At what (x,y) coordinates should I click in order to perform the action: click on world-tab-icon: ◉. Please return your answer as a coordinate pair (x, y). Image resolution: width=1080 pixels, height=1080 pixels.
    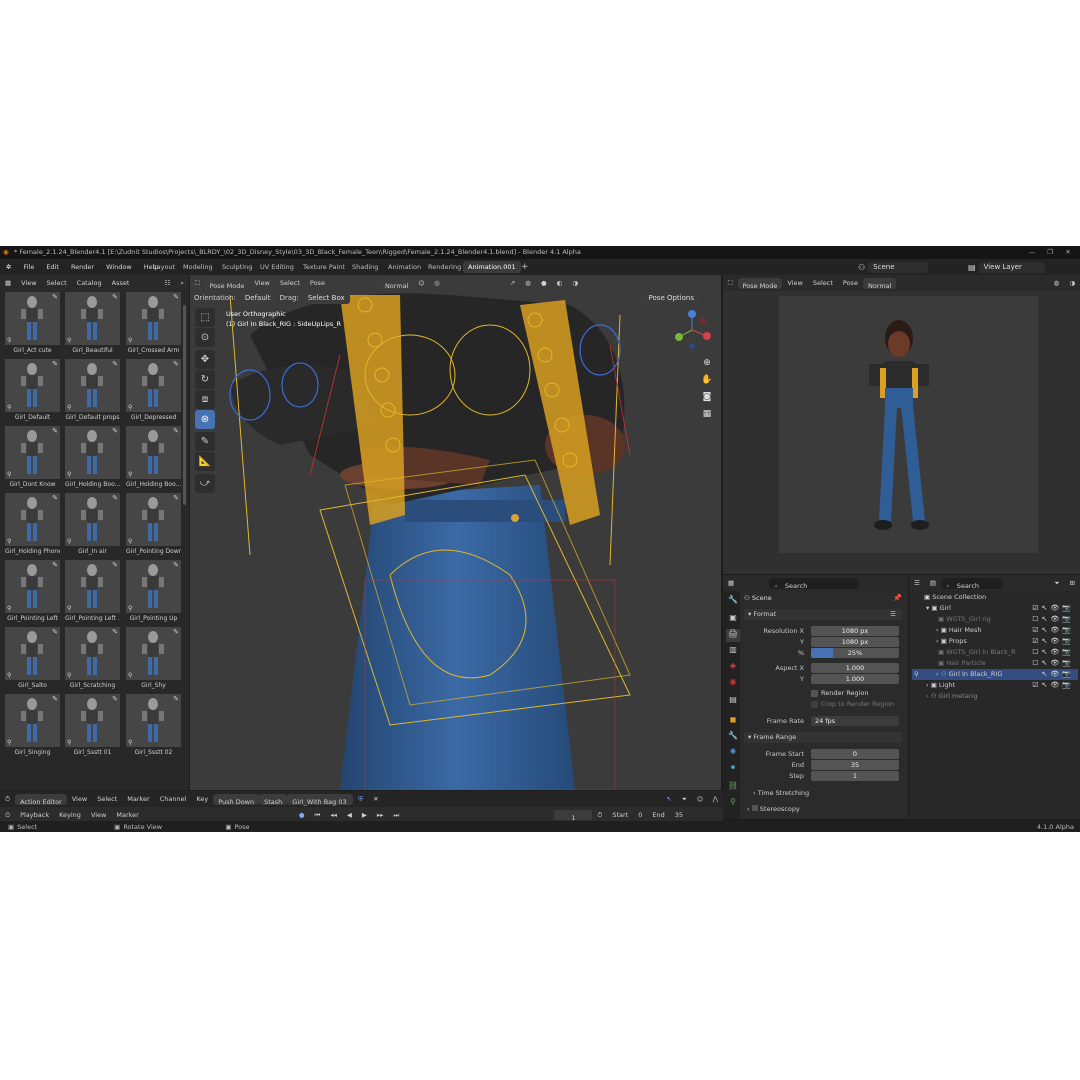
    Looking at the image, I should click on (733, 683).